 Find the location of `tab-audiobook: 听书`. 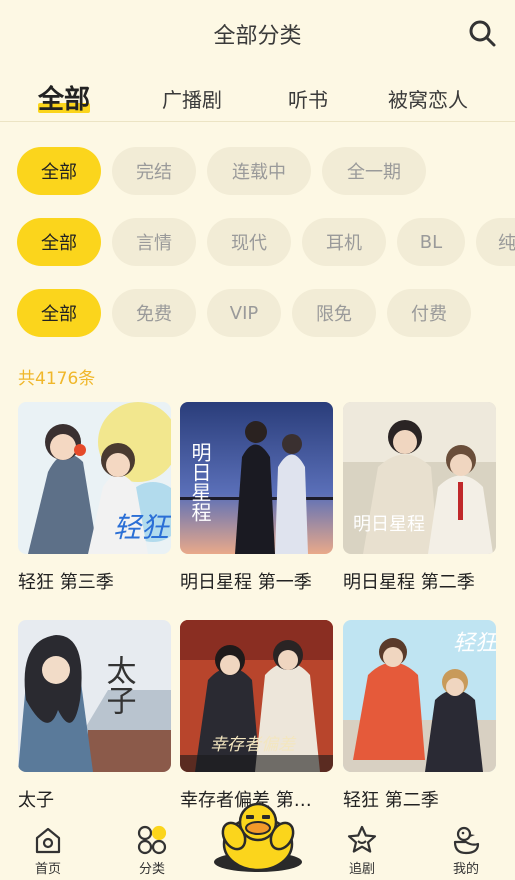

tab-audiobook: 听书 is located at coordinates (308, 98).